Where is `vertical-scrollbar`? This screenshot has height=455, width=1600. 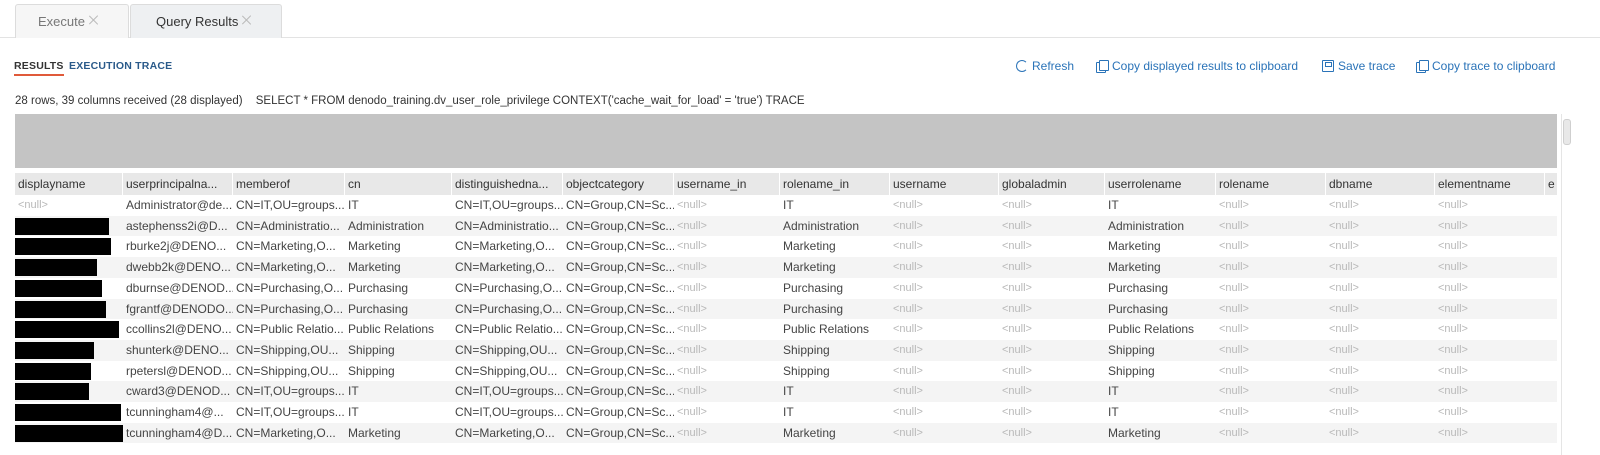 vertical-scrollbar is located at coordinates (1578, 284).